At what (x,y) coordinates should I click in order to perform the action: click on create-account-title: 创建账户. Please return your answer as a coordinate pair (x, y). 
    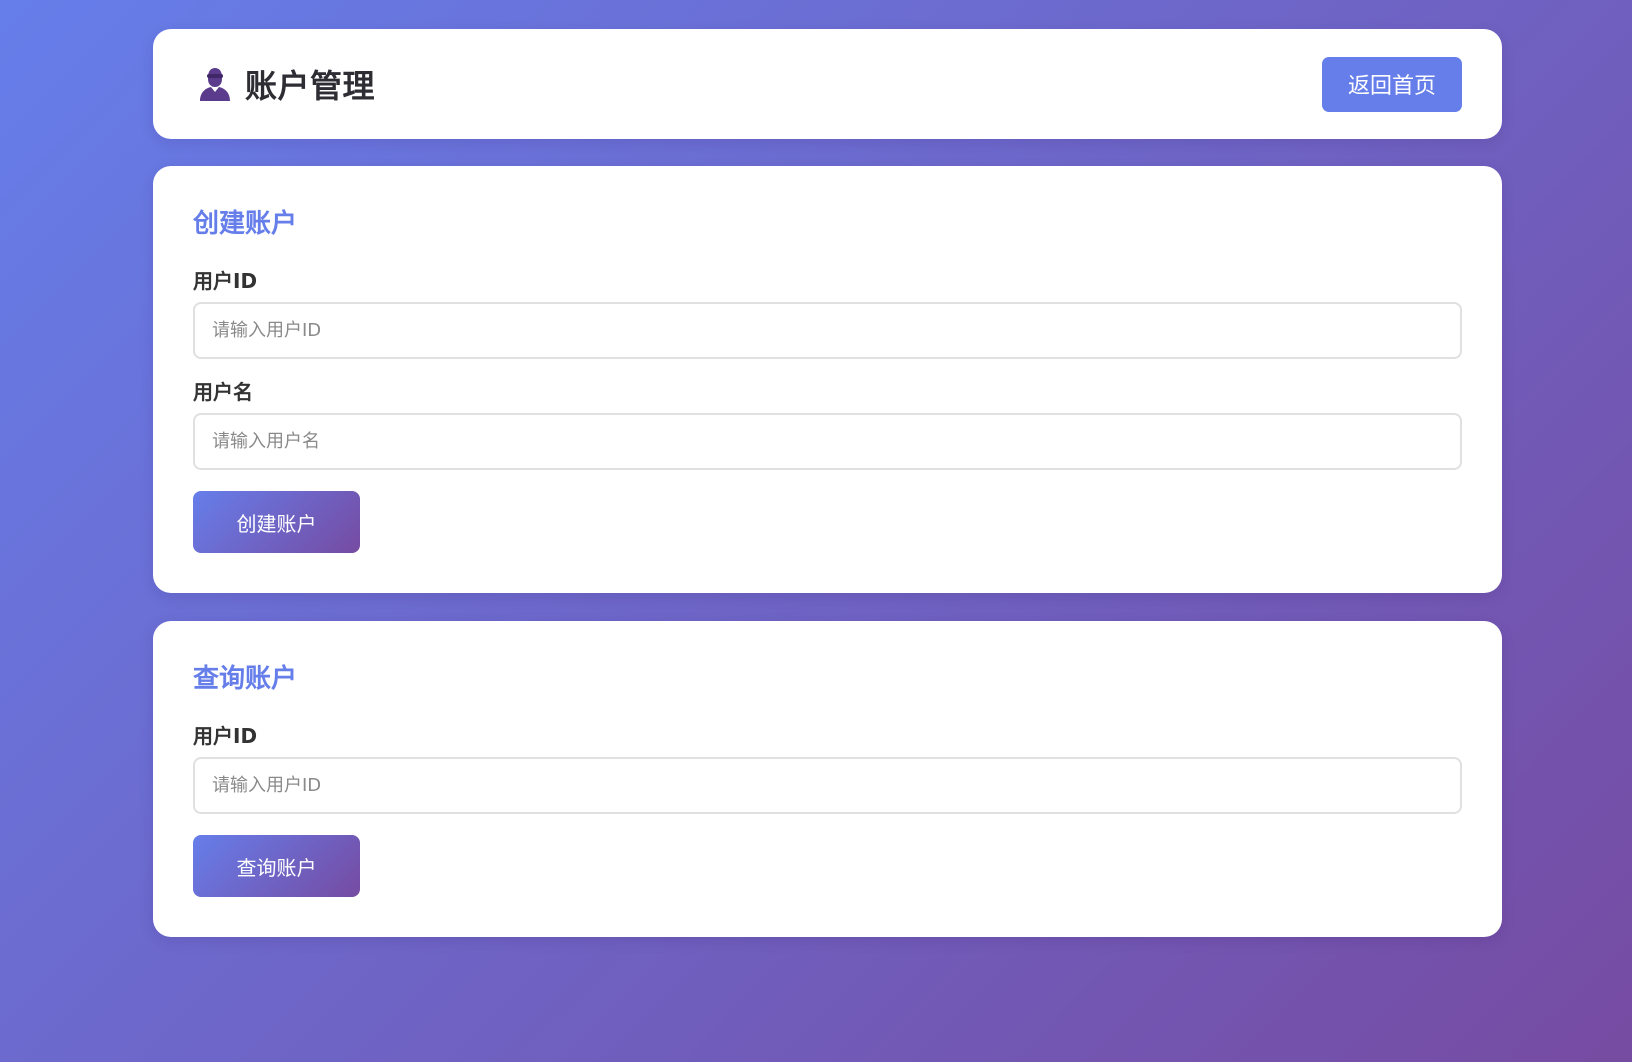
    Looking at the image, I should click on (245, 224).